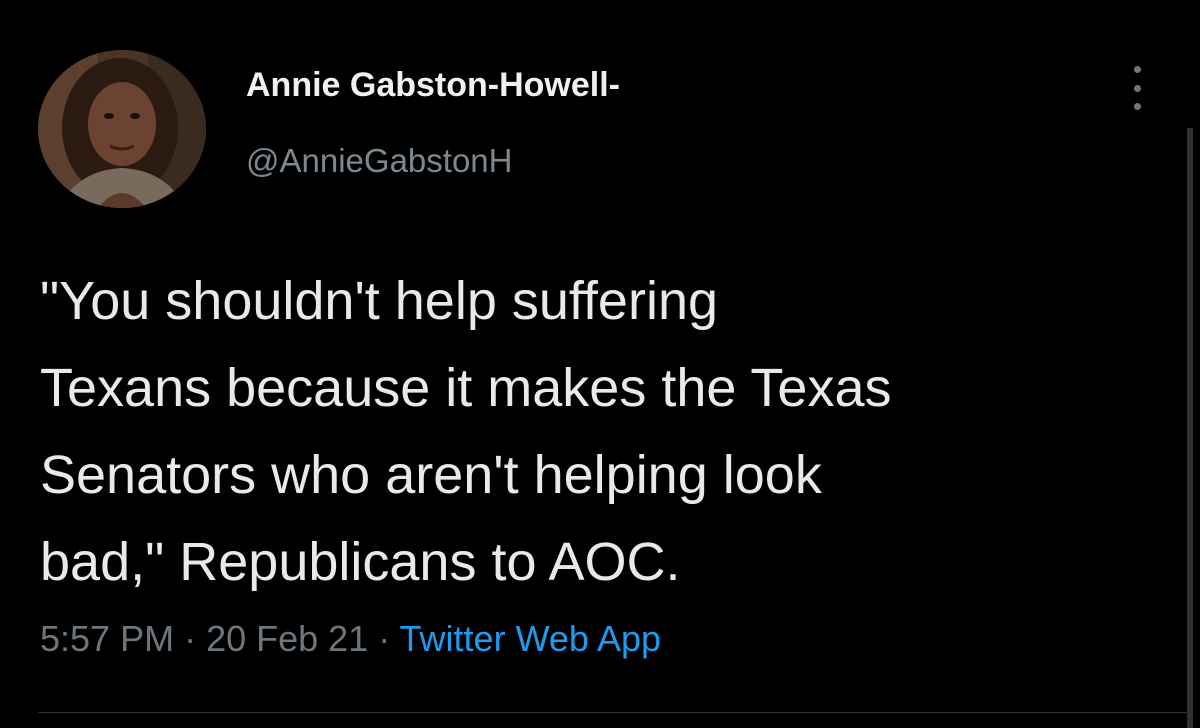 The image size is (1200, 728). What do you see at coordinates (360, 562) in the screenshot?
I see `tweet-text-line: bad," Republicans to AOC.` at bounding box center [360, 562].